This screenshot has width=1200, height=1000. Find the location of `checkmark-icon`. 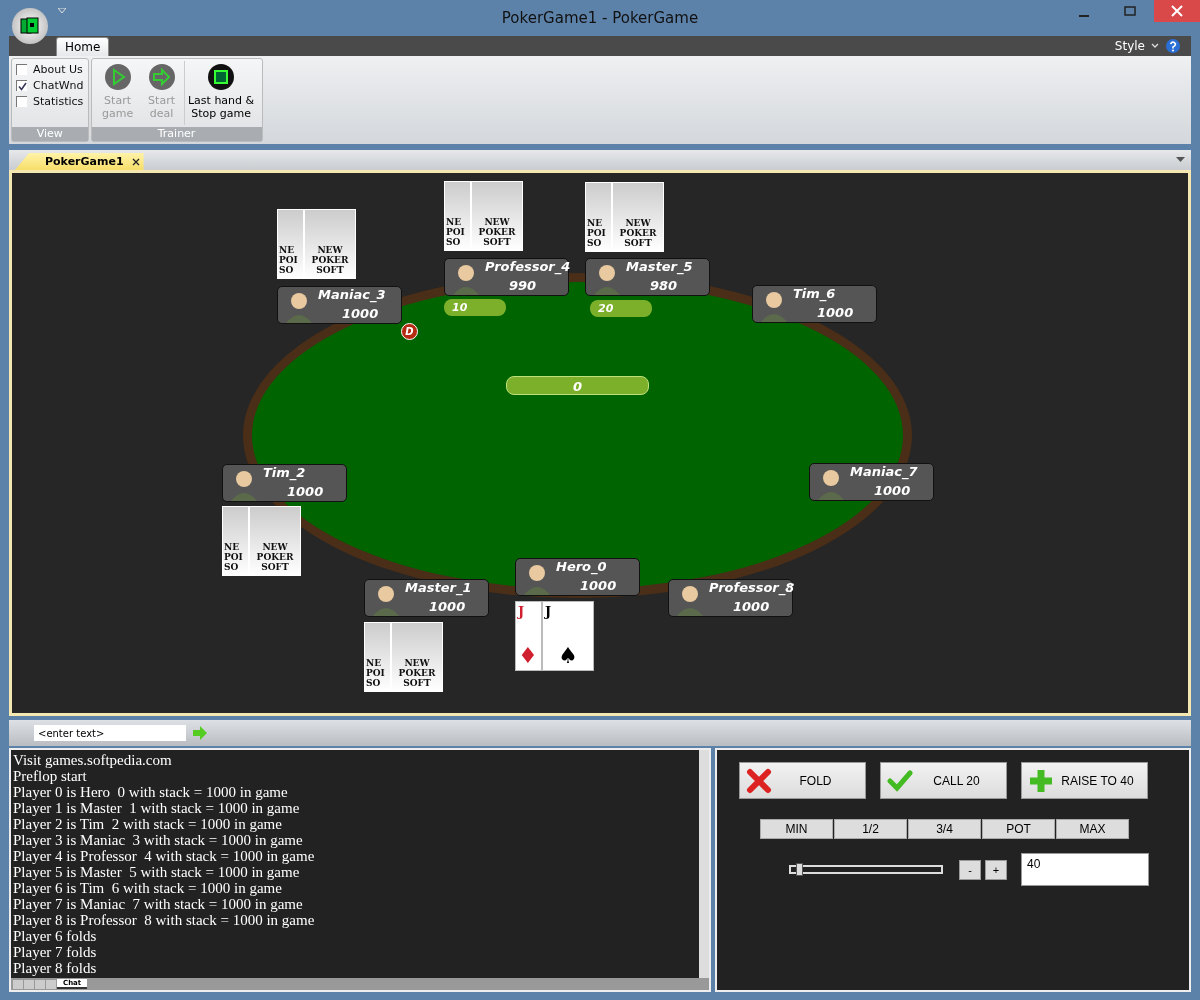

checkmark-icon is located at coordinates (900, 780).